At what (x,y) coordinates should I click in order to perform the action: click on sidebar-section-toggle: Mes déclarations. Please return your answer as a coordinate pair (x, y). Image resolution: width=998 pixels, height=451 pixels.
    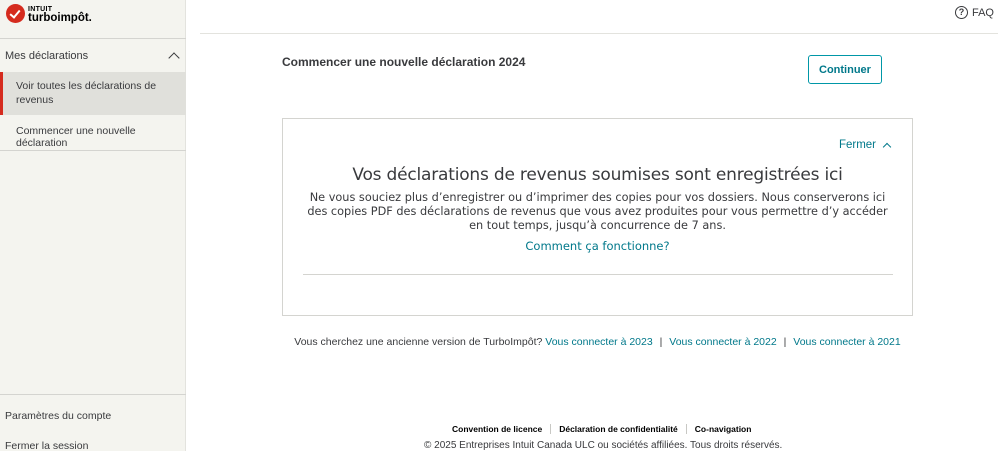
    Looking at the image, I should click on (93, 55).